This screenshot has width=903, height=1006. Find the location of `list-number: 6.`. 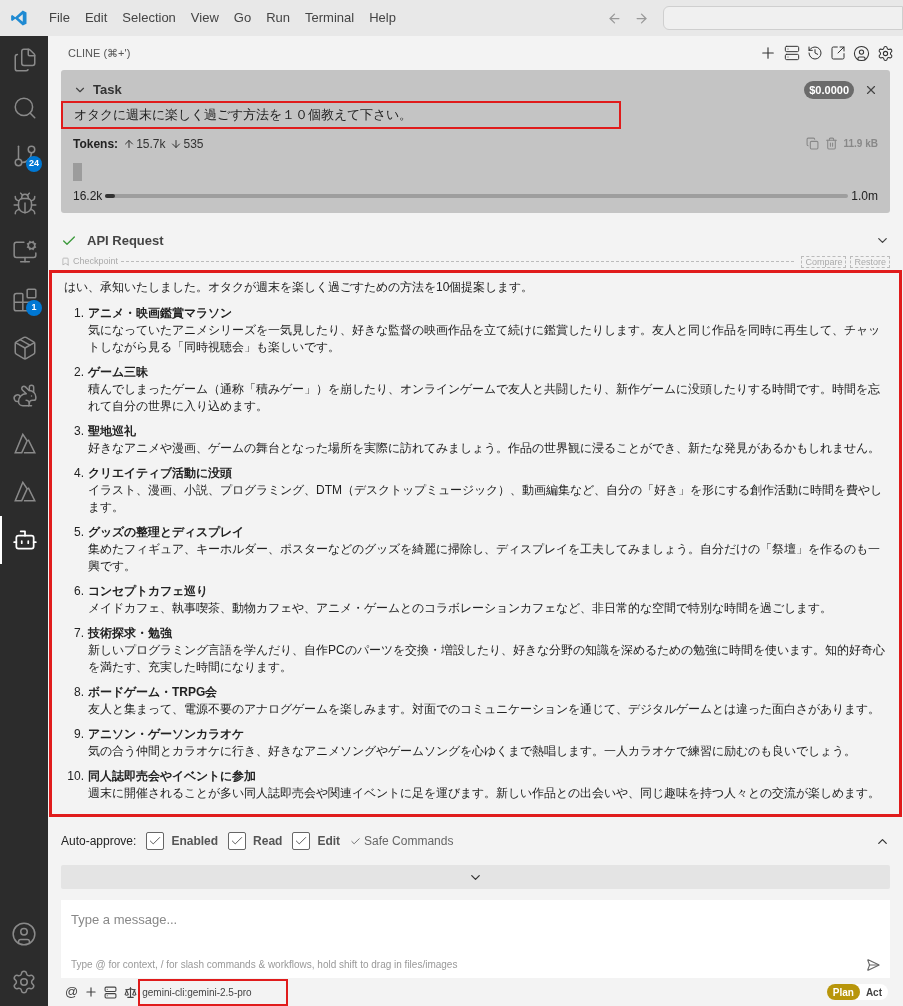

list-number: 6. is located at coordinates (78, 591).